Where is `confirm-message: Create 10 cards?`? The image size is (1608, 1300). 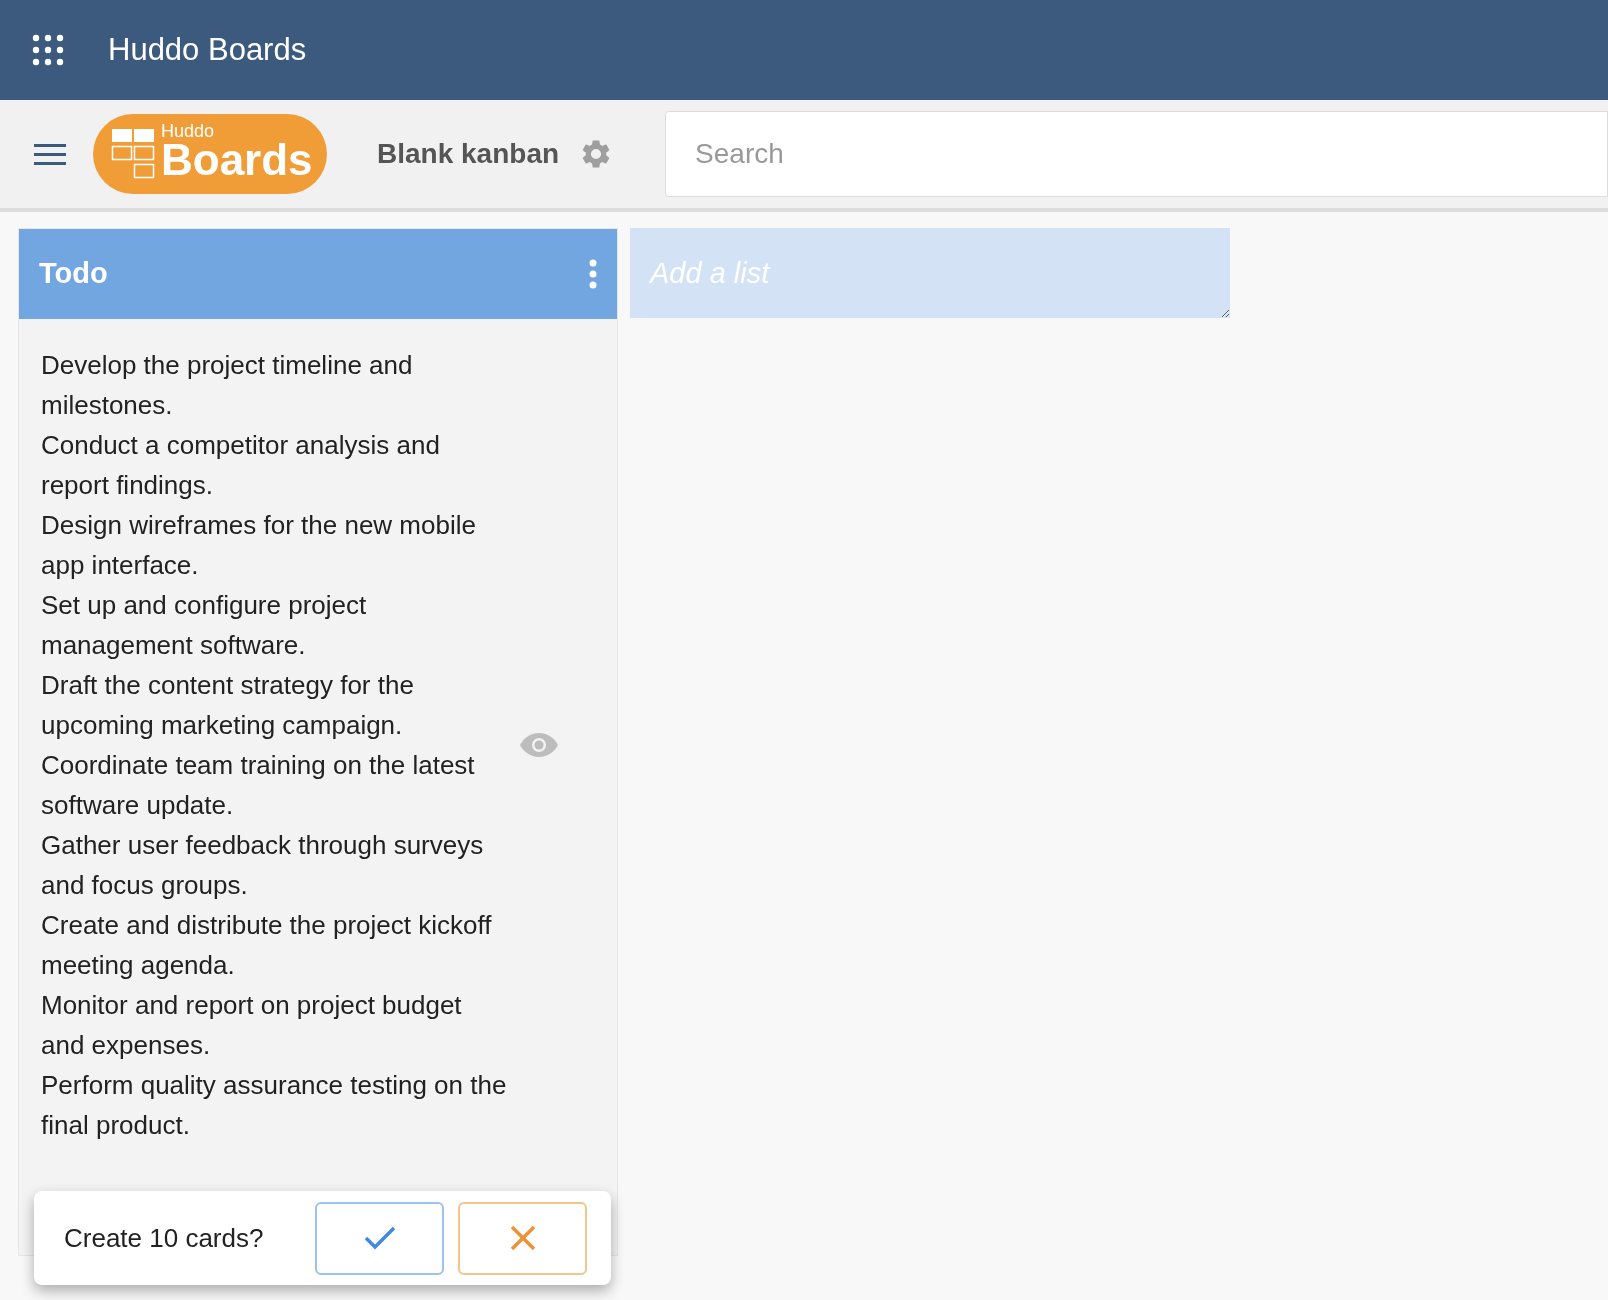
confirm-message: Create 10 cards? is located at coordinates (164, 1238).